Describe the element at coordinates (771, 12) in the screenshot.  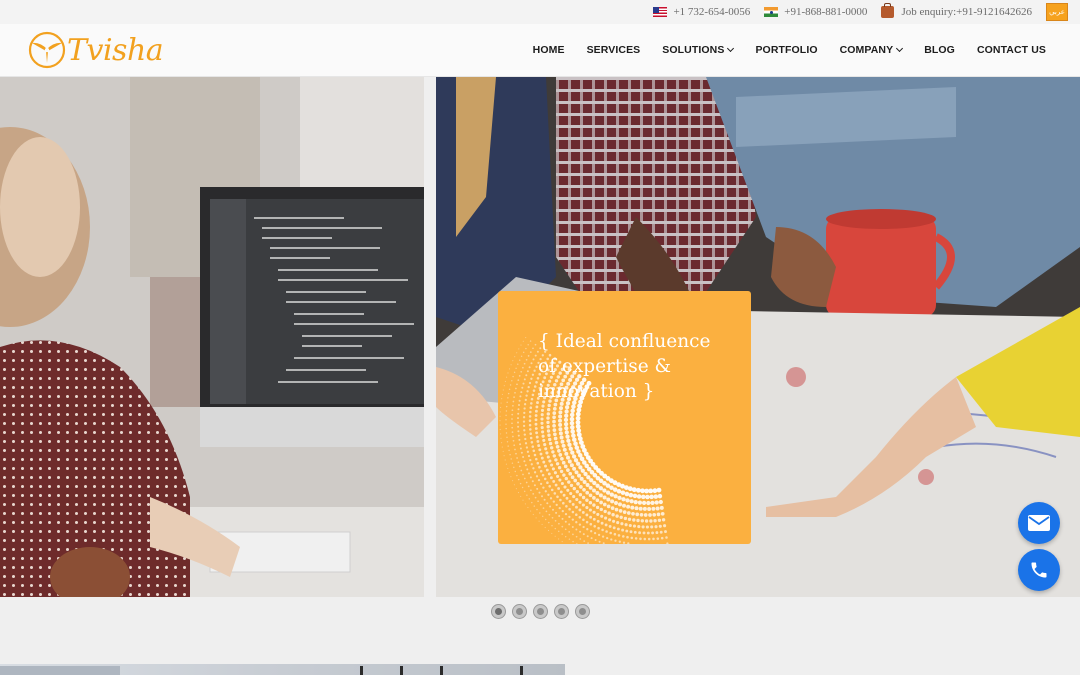
I see `india-flag-icon` at that location.